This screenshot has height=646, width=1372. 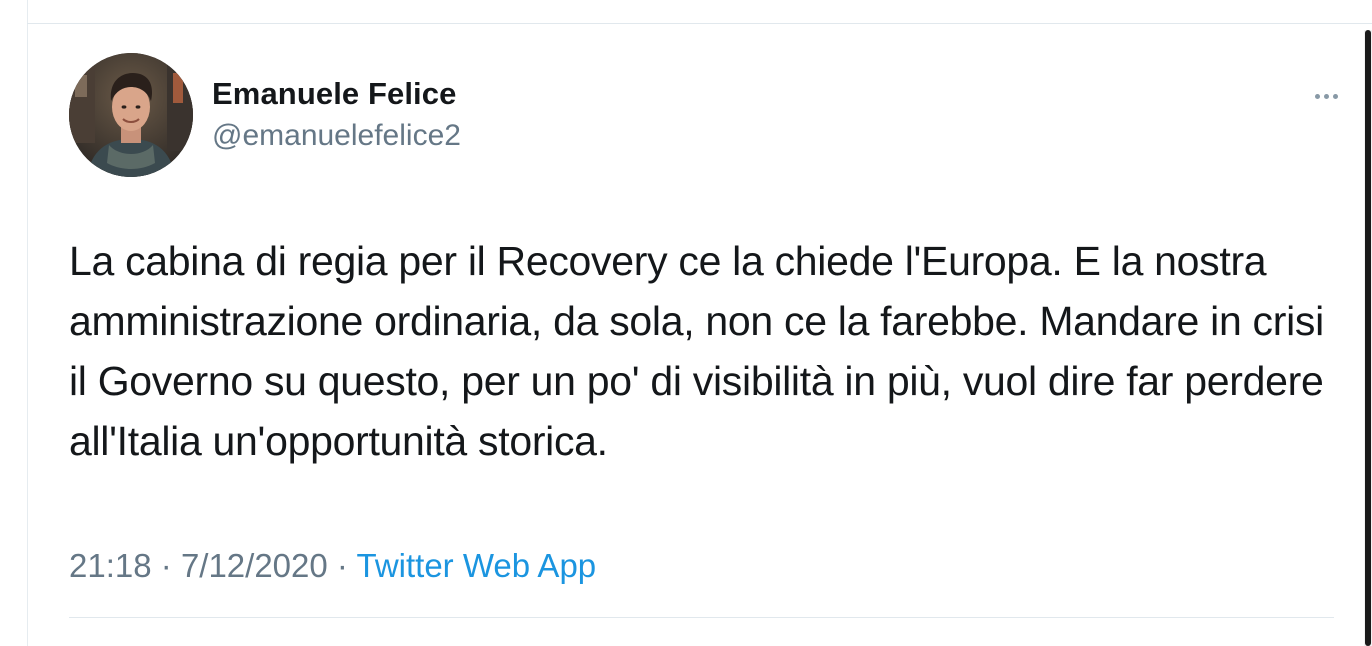 I want to click on scrollbar-thumb, so click(x=1368, y=338).